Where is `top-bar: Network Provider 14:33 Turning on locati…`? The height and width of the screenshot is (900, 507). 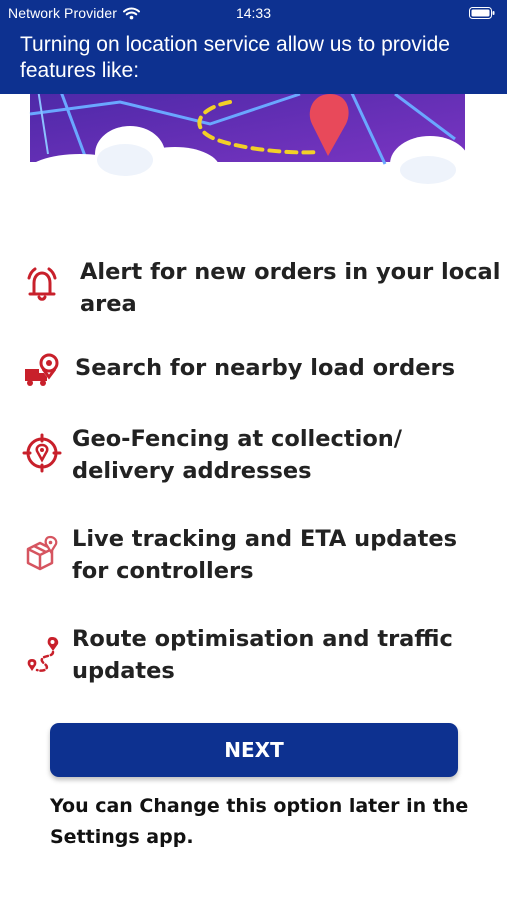
top-bar: Network Provider 14:33 Turning on locati… is located at coordinates (253, 47).